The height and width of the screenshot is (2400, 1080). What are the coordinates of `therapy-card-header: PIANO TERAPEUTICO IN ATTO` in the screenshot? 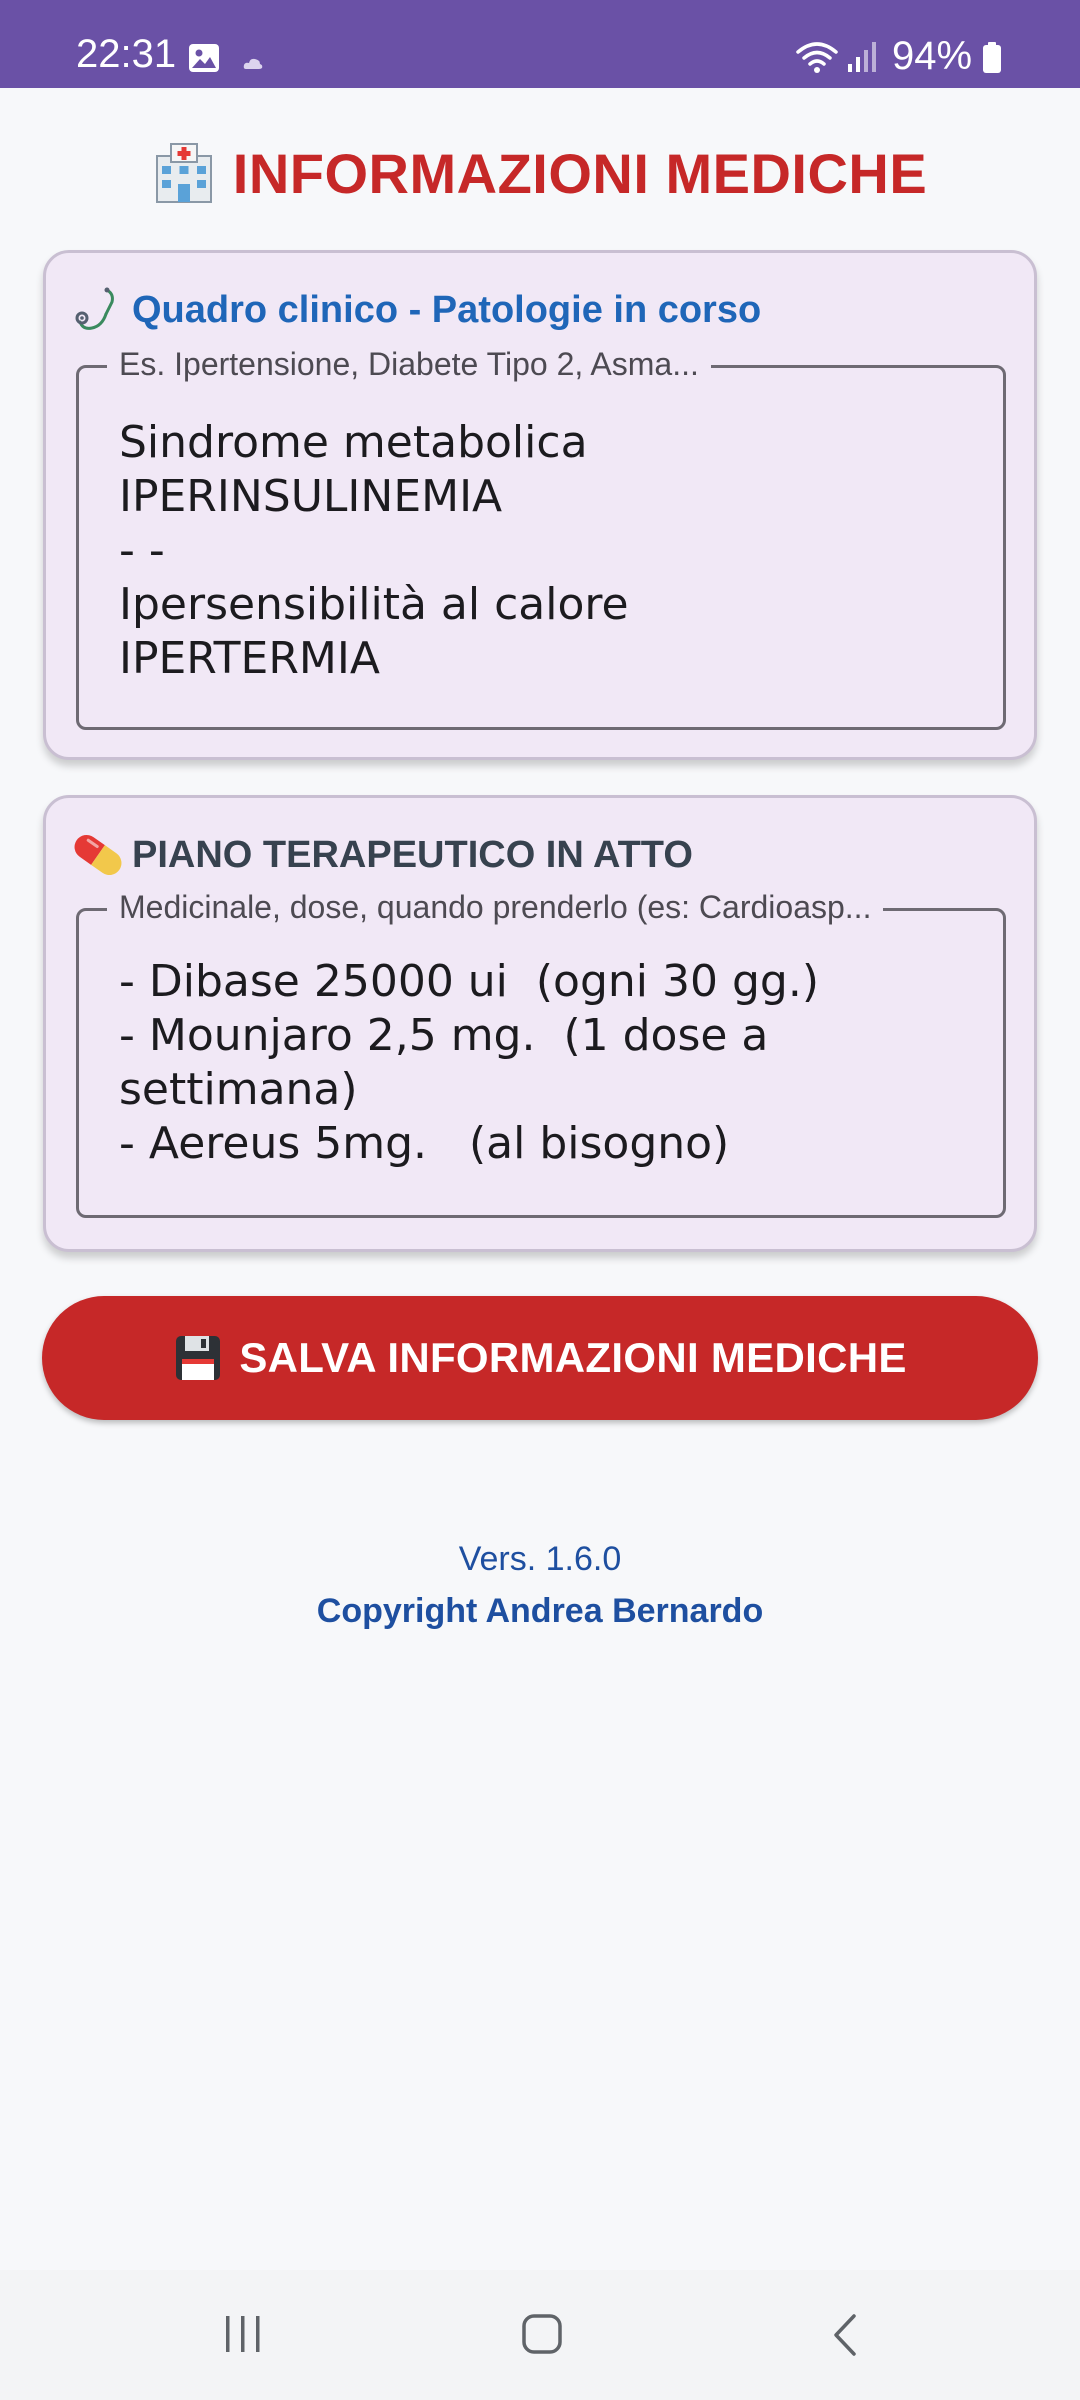 It's located at (383, 855).